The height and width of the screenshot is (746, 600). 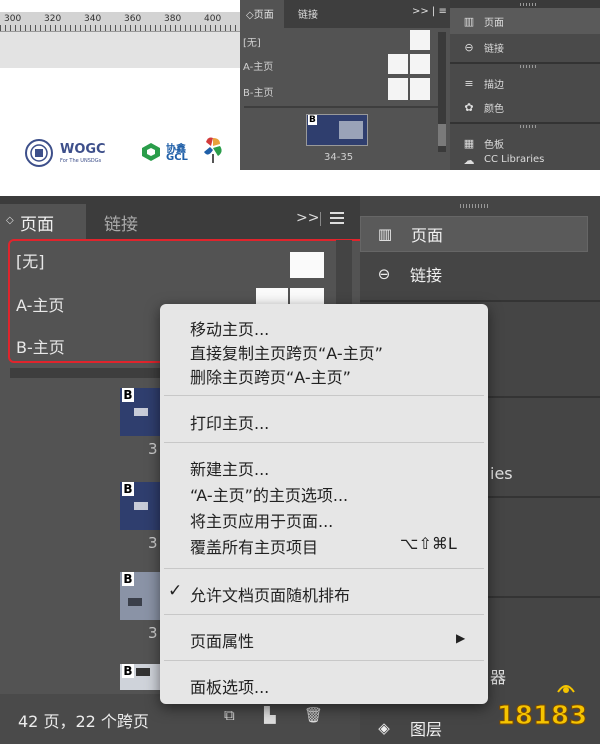 I want to click on panel-tab-bar: ◇ 页面 链接 >>, so click(x=180, y=218).